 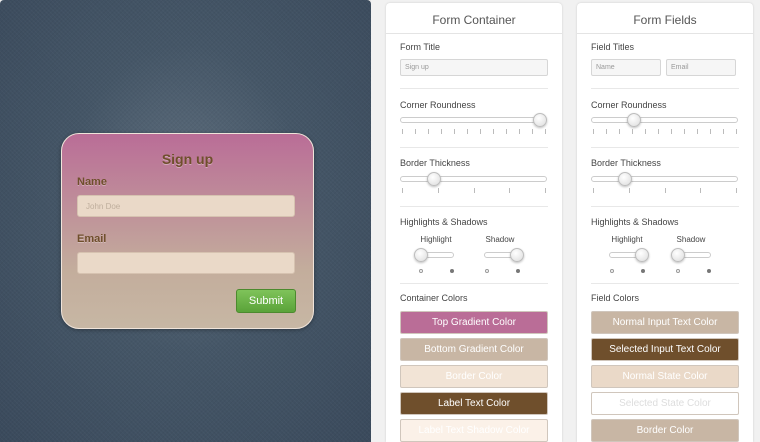 I want to click on panel-title: Form Fields, so click(x=665, y=20).